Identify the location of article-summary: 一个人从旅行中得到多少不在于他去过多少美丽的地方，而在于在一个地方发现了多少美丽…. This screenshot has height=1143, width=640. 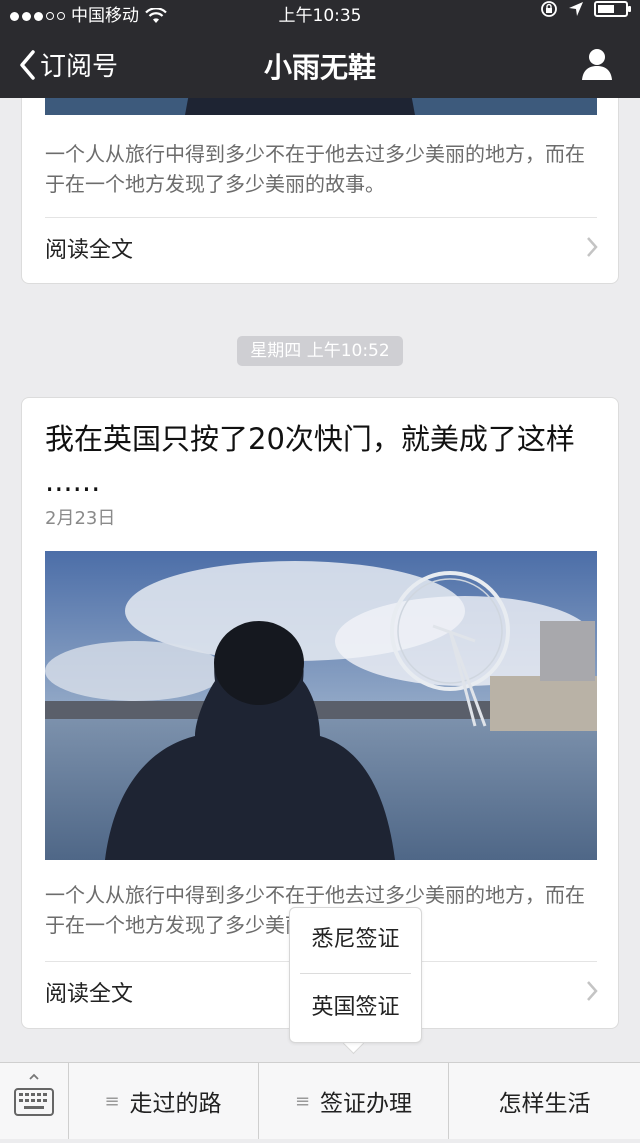
(315, 169).